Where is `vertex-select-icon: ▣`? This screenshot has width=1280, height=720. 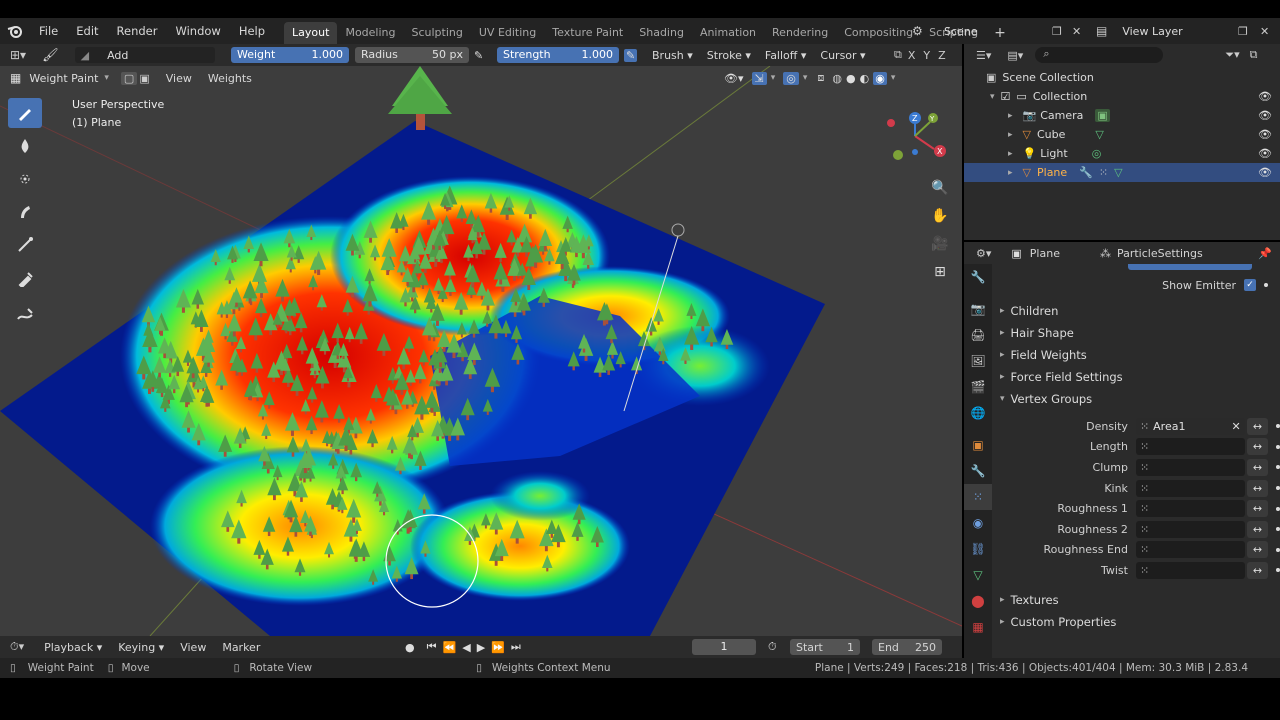
vertex-select-icon: ▣ is located at coordinates (144, 78).